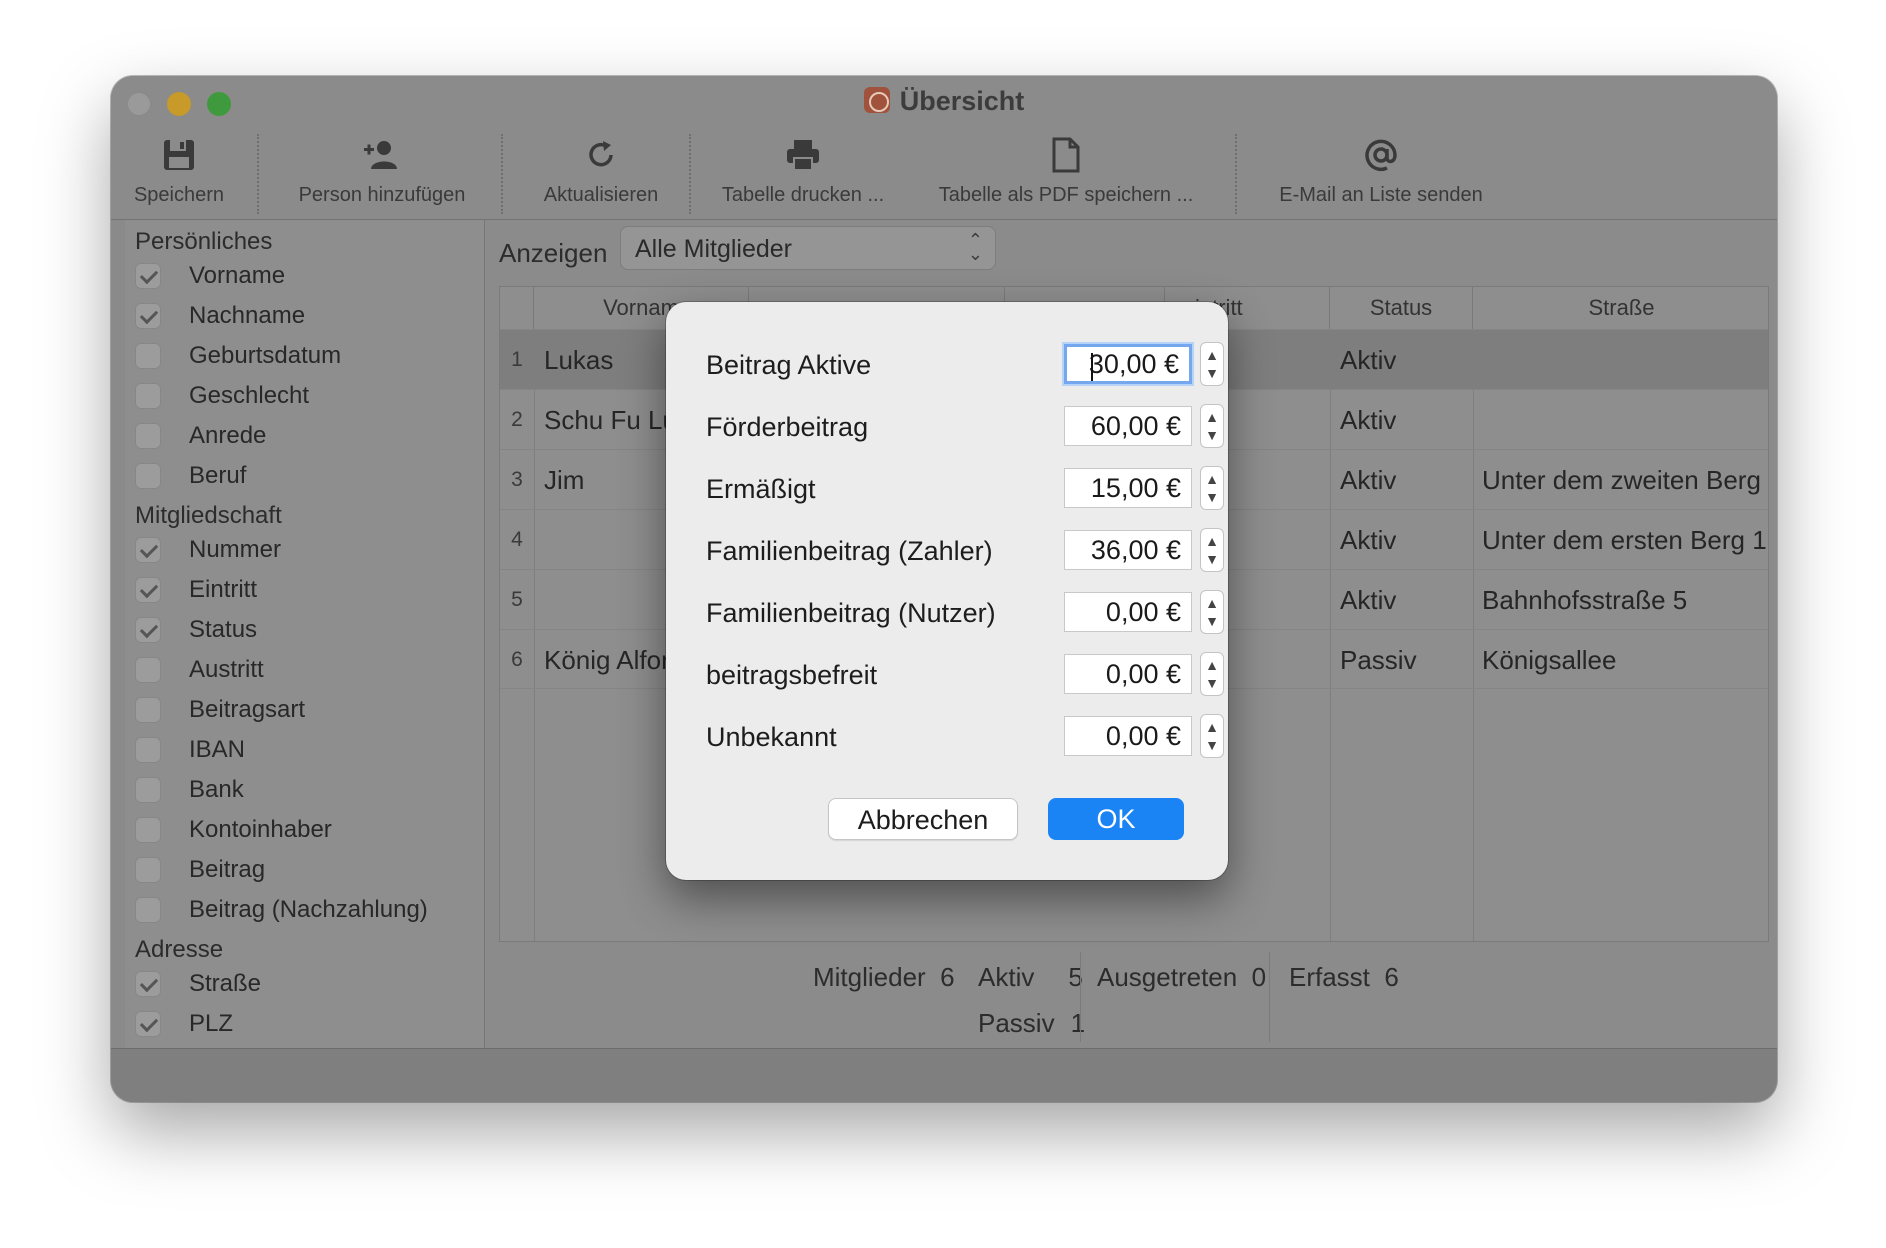 Image resolution: width=1886 pixels, height=1248 pixels. What do you see at coordinates (601, 195) in the screenshot?
I see `refresh-label: Aktualisieren` at bounding box center [601, 195].